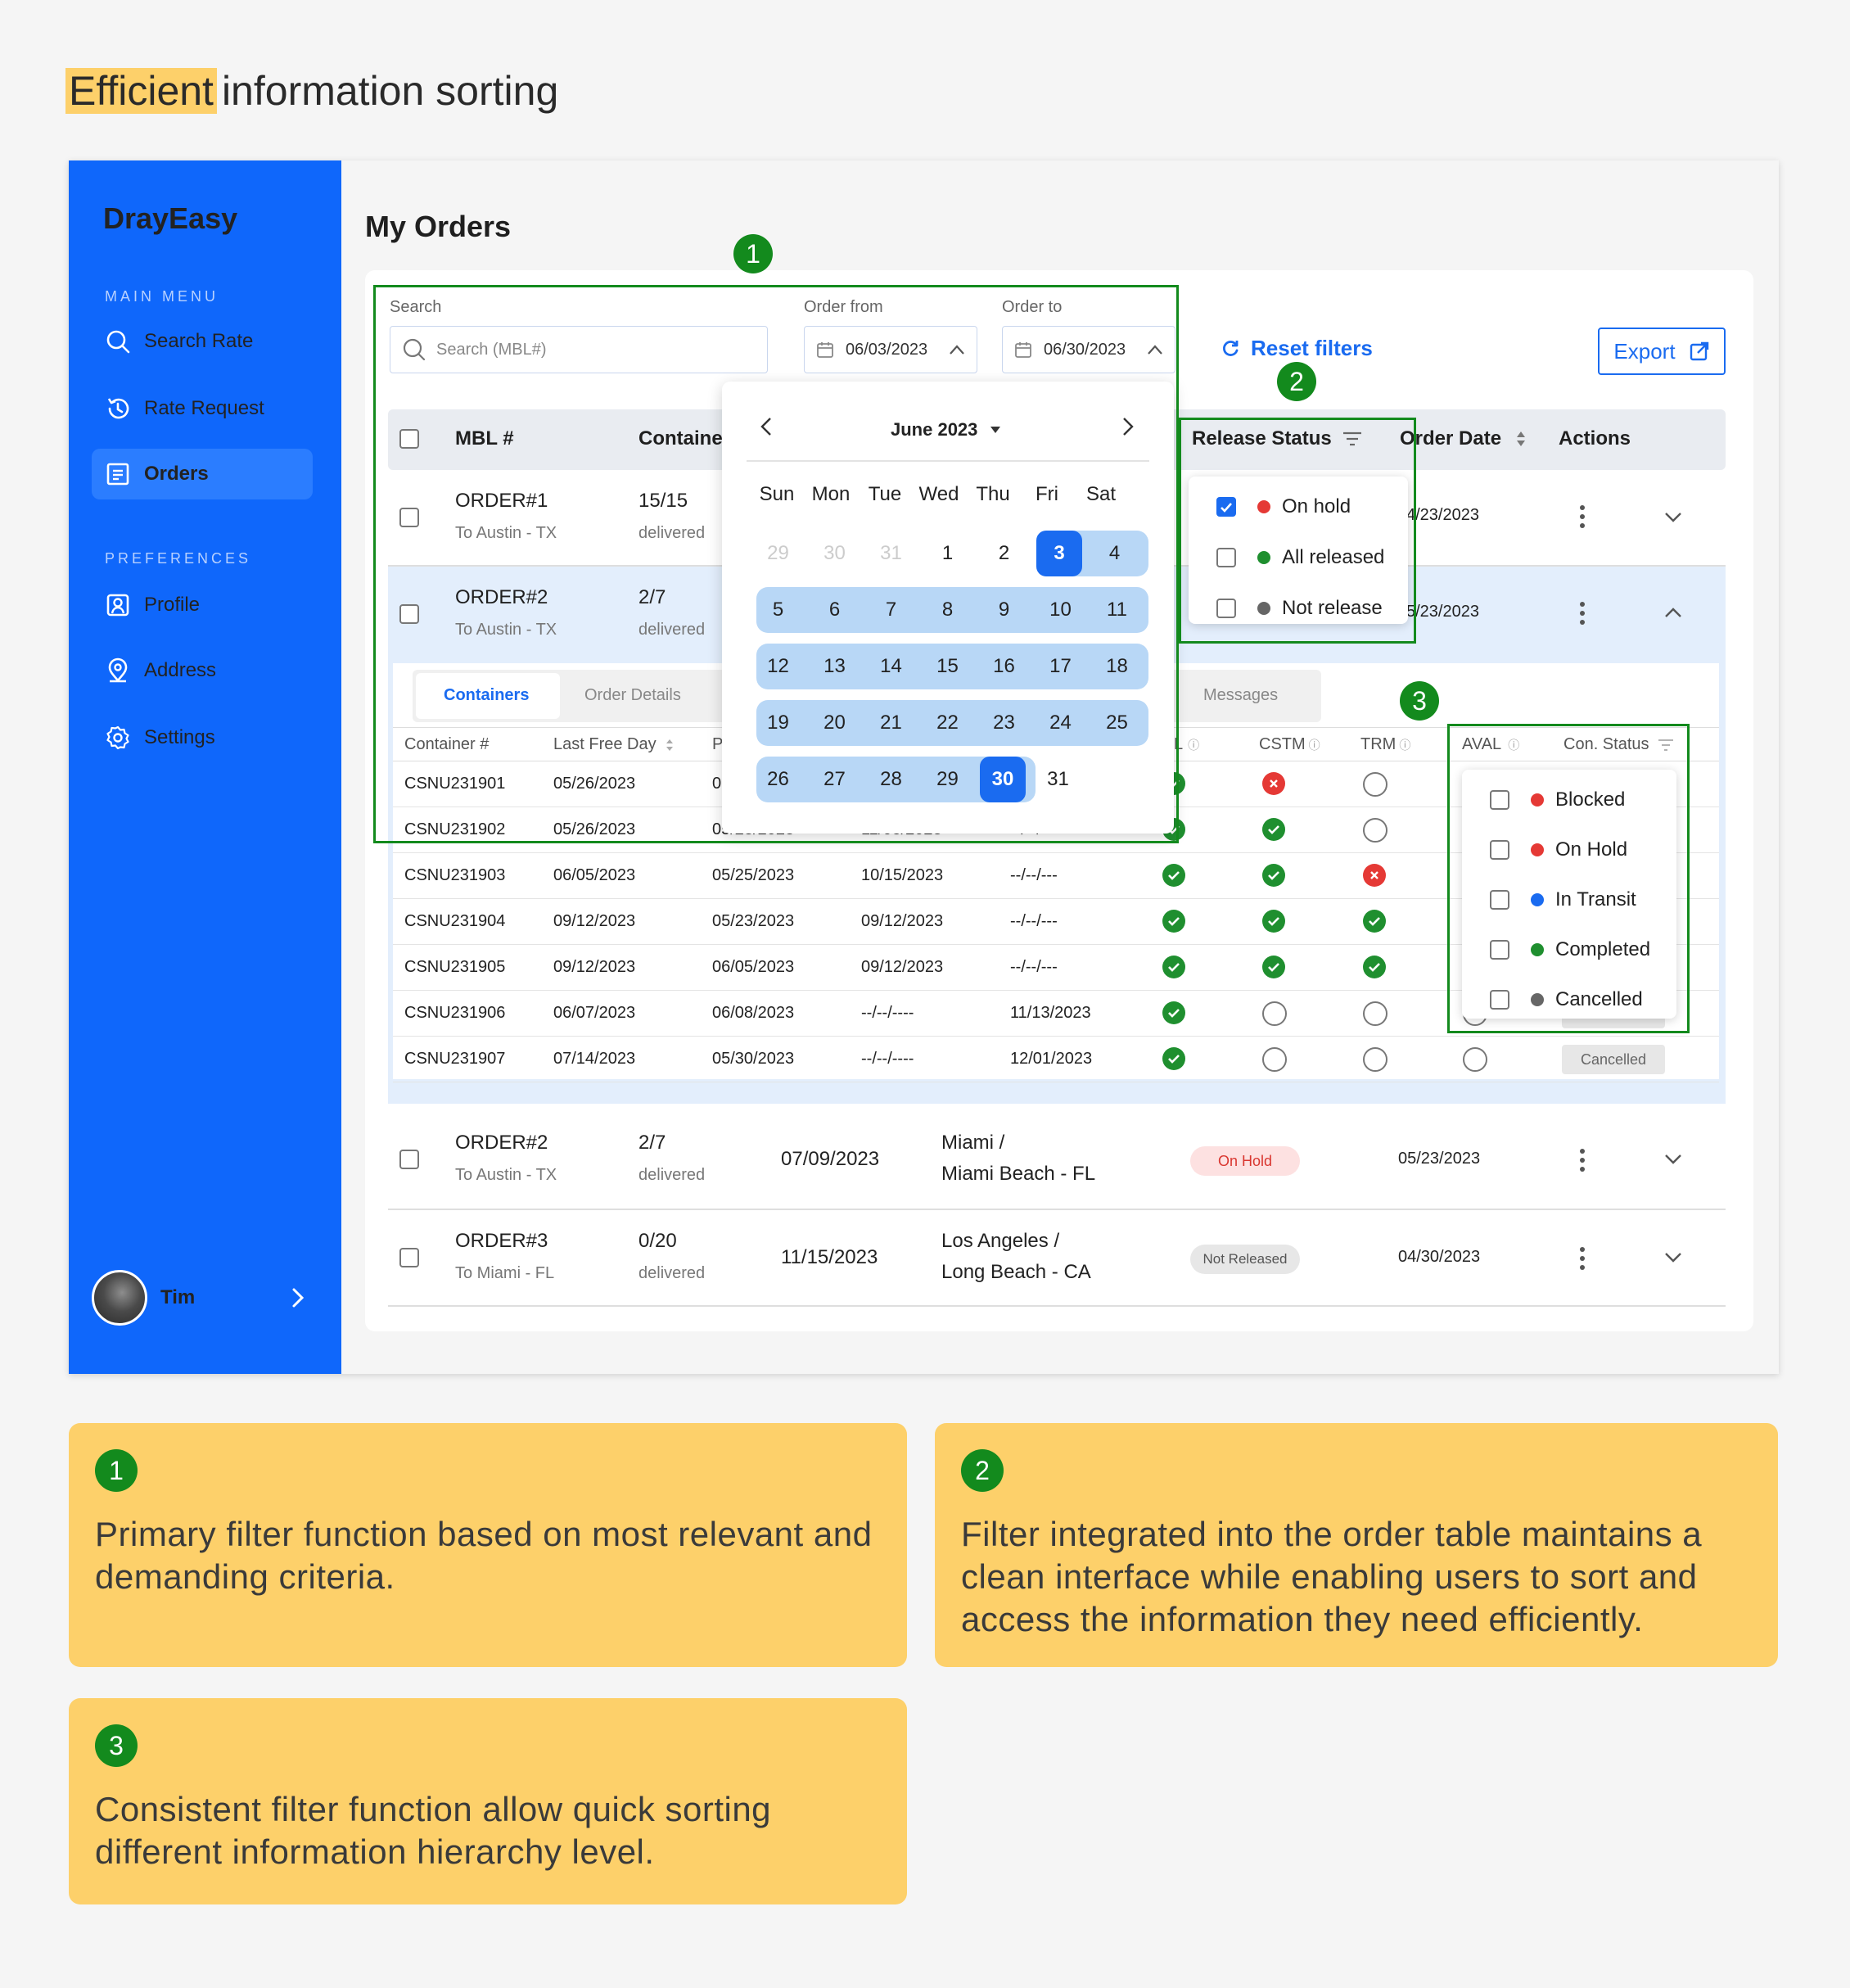 The image size is (1850, 1988). I want to click on order-route: To Austin - TX, so click(506, 1175).